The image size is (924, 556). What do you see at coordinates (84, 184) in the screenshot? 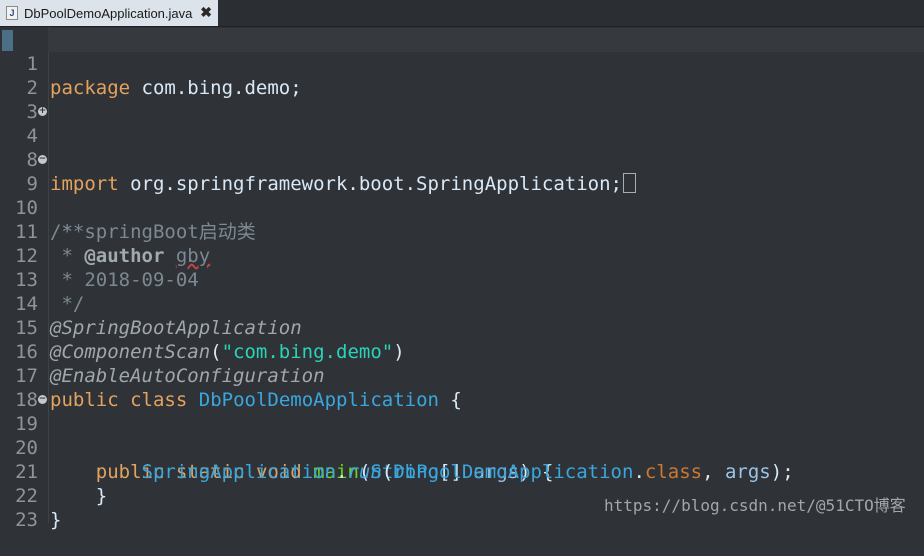
I see `keyword: import` at bounding box center [84, 184].